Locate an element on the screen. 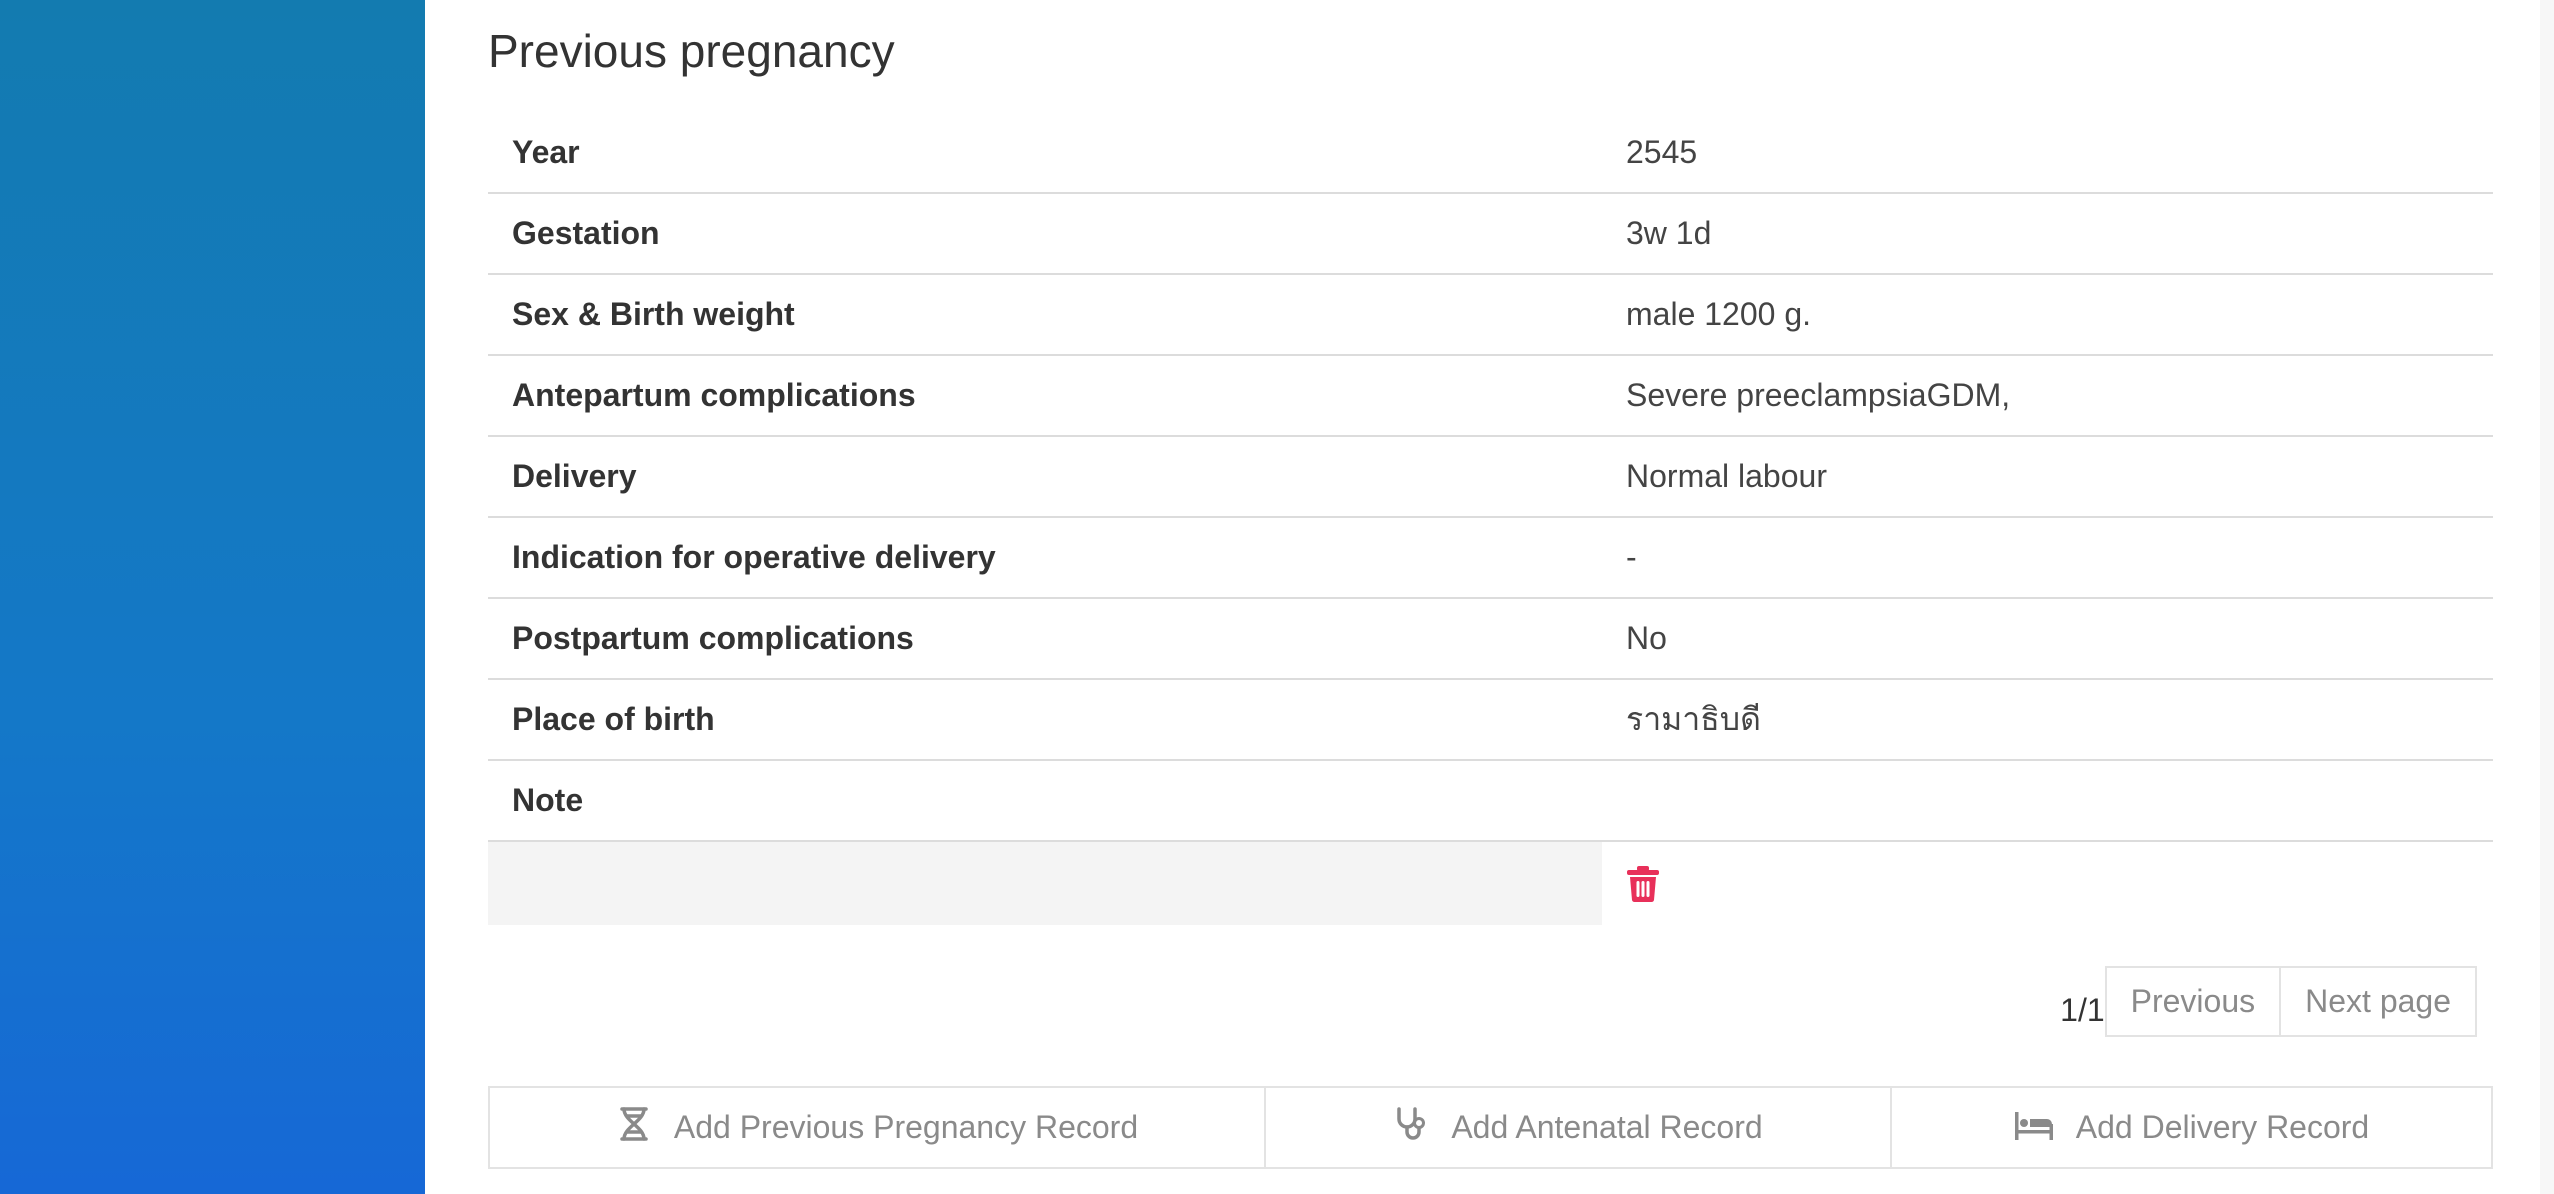 The height and width of the screenshot is (1194, 2554). table-row-year: Year 2545 is located at coordinates (1490, 153).